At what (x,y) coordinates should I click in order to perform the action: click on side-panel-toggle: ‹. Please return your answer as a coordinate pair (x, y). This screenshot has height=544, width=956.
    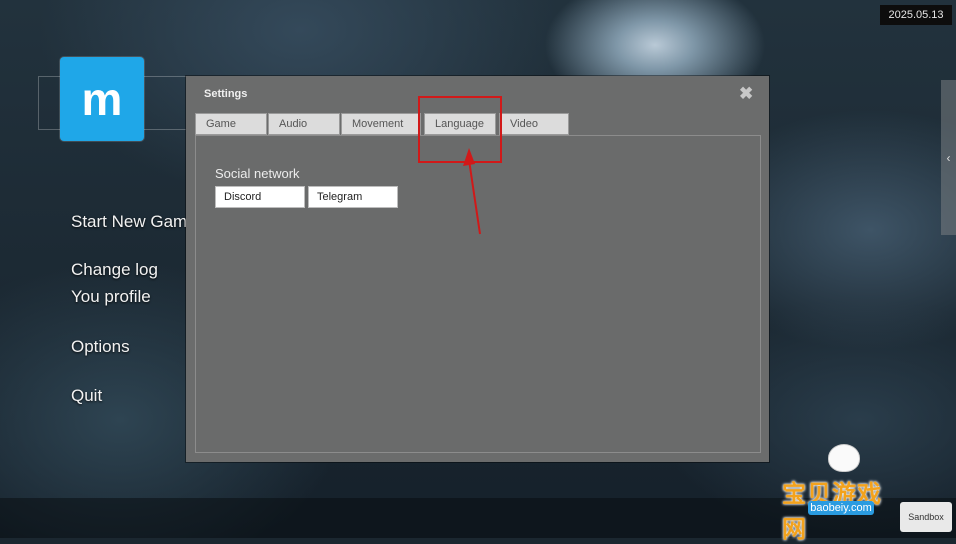
    Looking at the image, I should click on (948, 157).